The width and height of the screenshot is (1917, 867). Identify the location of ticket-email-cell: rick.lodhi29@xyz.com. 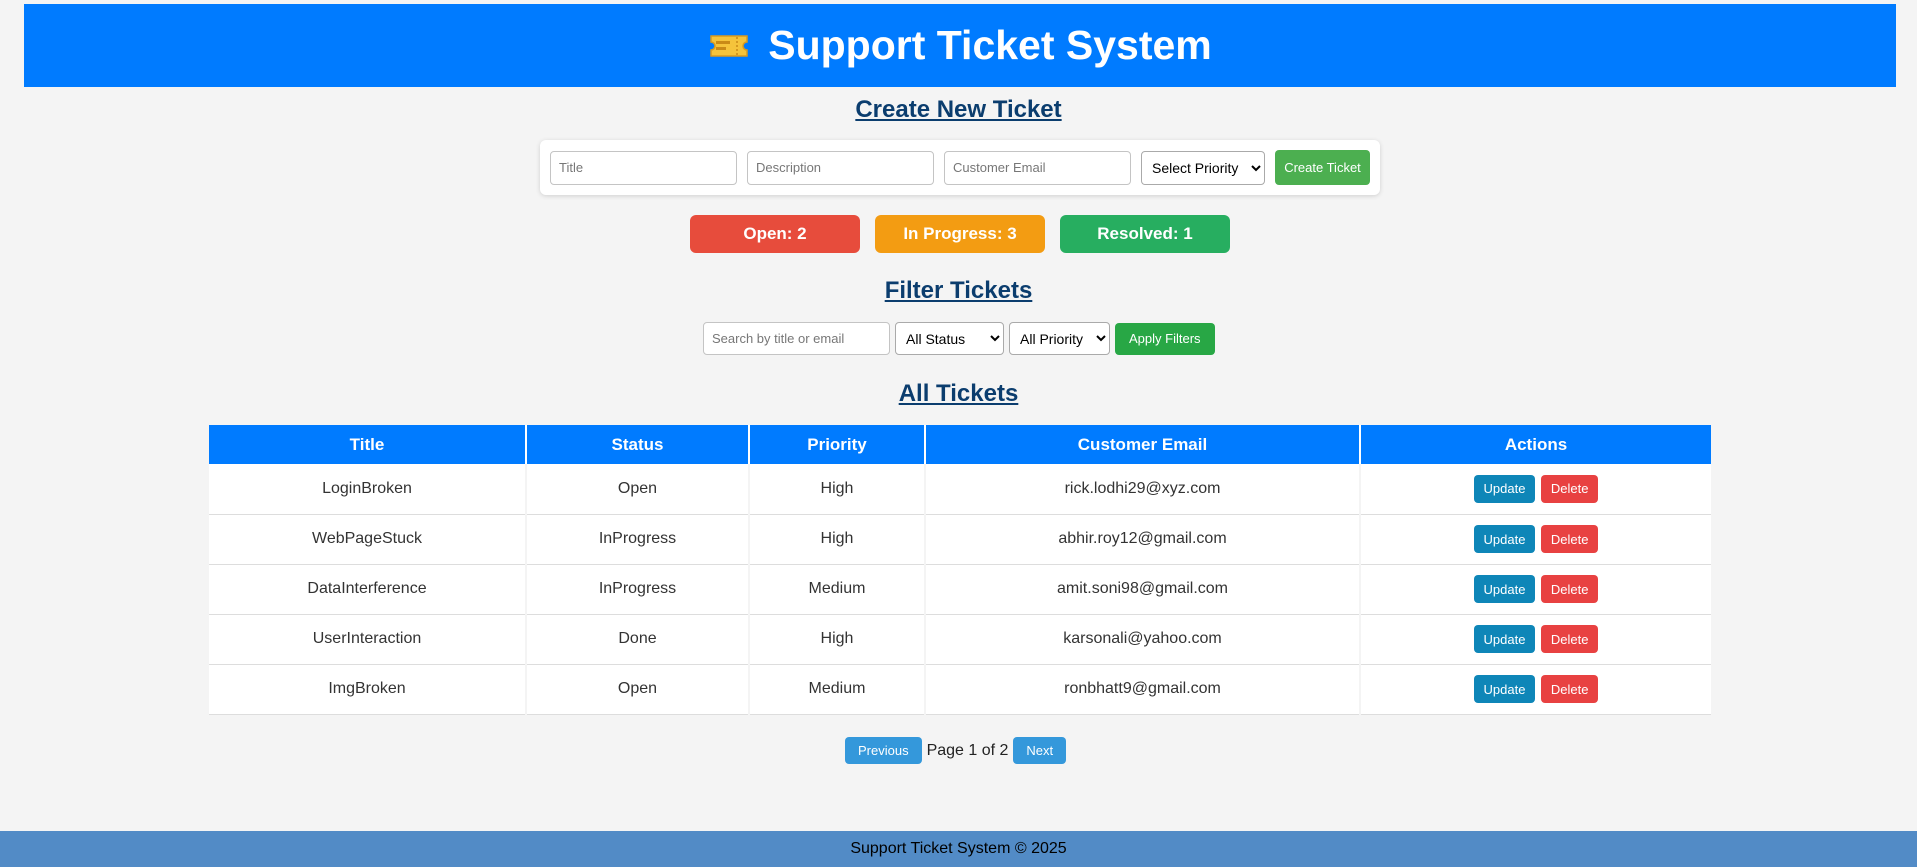
(1143, 489).